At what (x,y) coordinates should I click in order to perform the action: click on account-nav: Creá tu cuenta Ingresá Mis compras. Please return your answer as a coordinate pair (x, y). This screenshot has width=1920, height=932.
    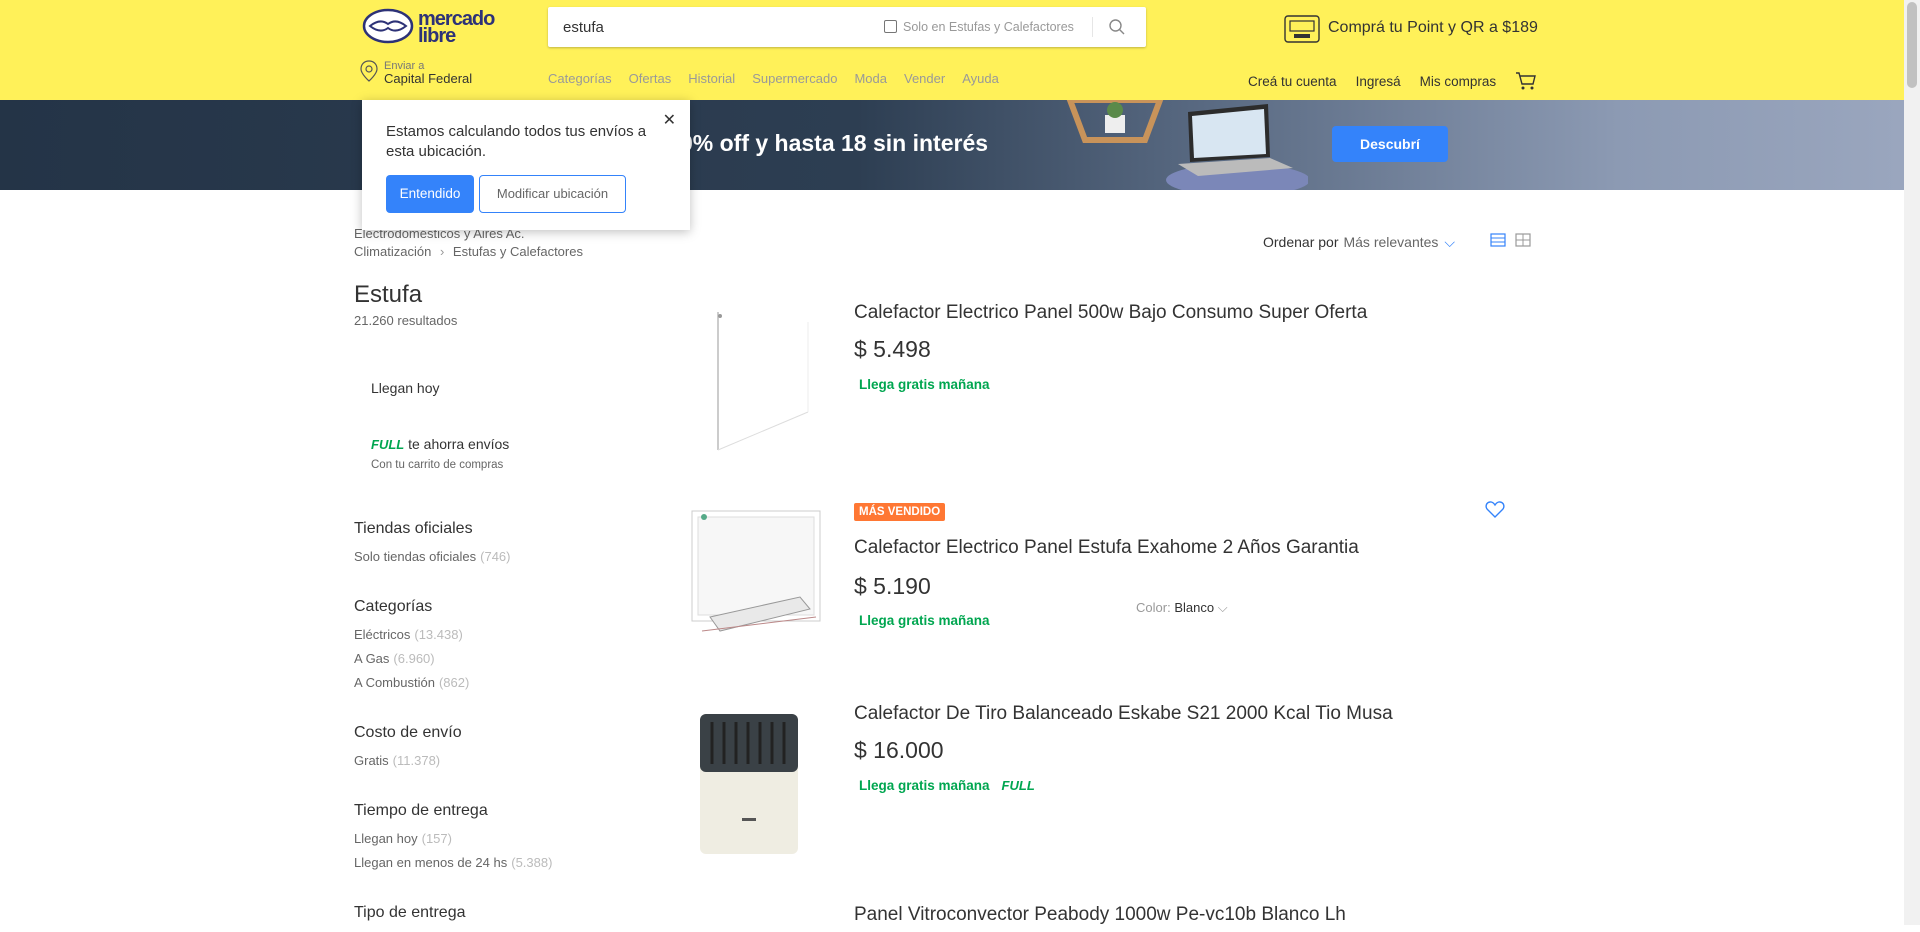
    Looking at the image, I should click on (1392, 81).